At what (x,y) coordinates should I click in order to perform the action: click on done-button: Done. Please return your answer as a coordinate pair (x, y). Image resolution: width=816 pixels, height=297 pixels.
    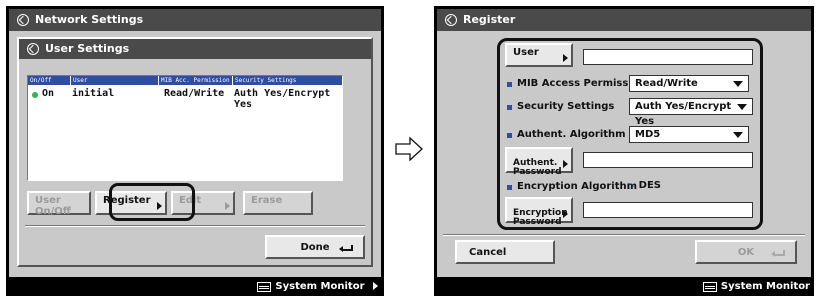
    Looking at the image, I should click on (315, 247).